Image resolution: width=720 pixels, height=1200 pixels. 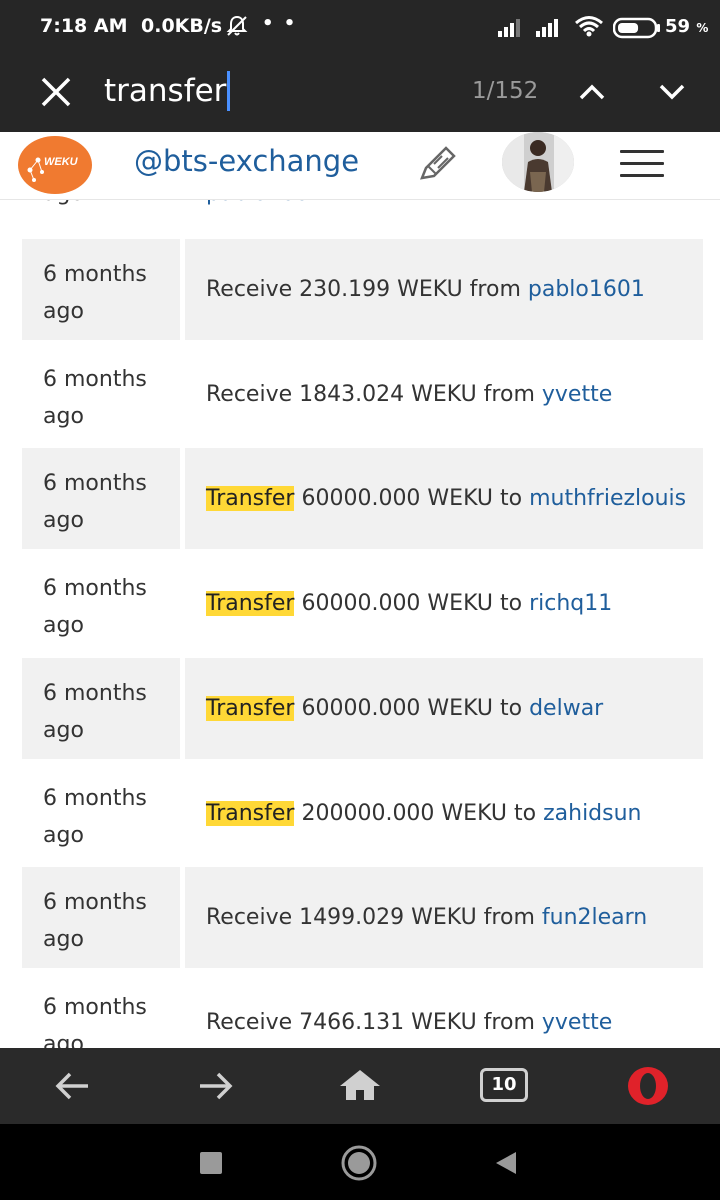 I want to click on forward-arrow-icon, so click(x=216, y=1086).